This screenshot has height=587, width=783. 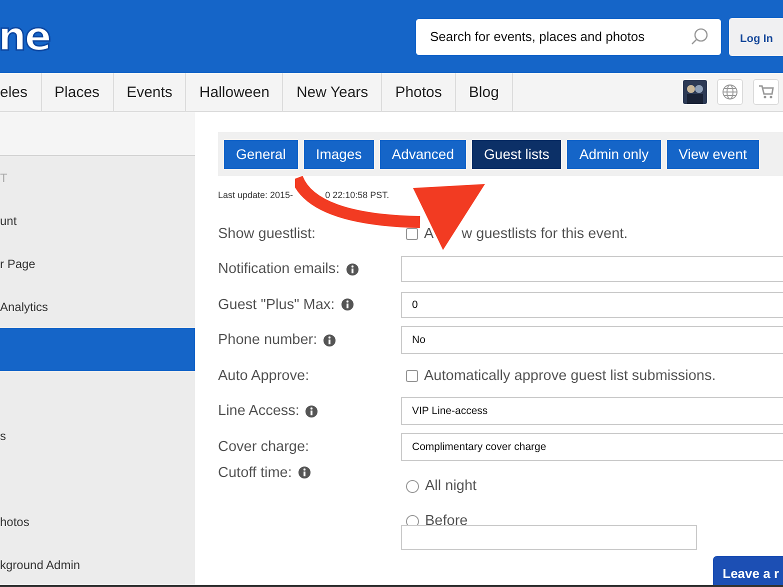 I want to click on sidebar-item: s, so click(x=97, y=435).